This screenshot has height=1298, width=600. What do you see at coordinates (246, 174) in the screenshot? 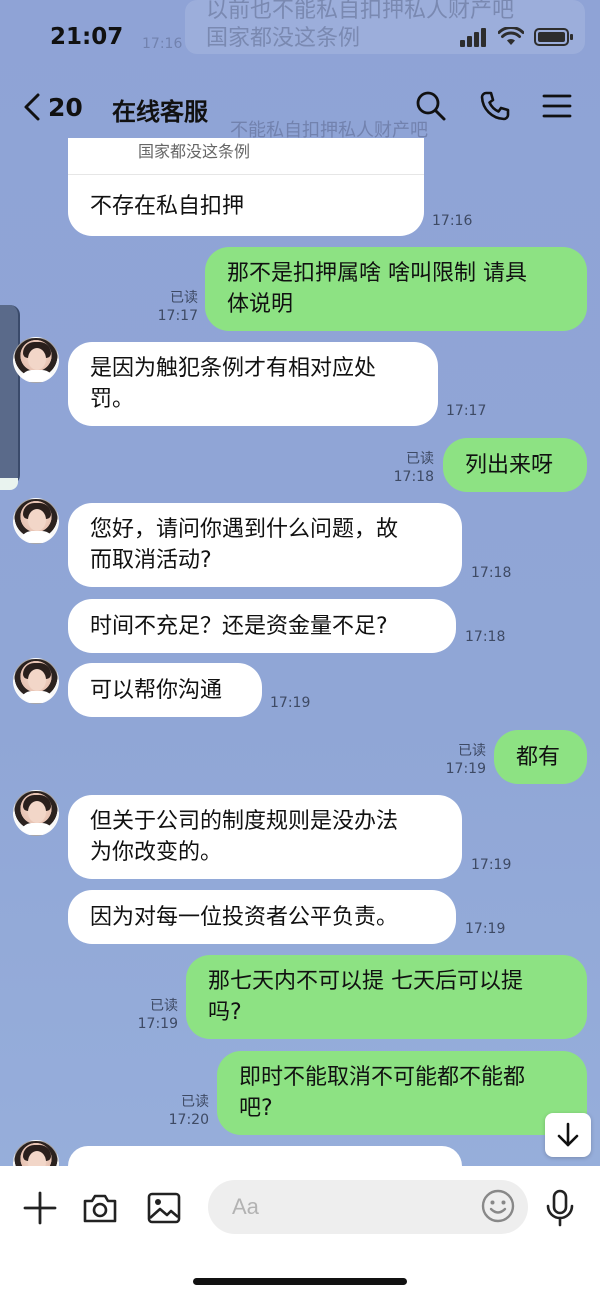
I see `quote-divider` at bounding box center [246, 174].